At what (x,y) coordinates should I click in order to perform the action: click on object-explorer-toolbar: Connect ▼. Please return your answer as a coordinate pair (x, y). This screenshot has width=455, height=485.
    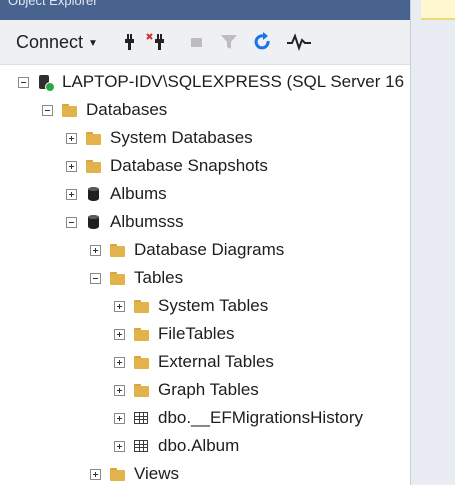
    Looking at the image, I should click on (205, 42).